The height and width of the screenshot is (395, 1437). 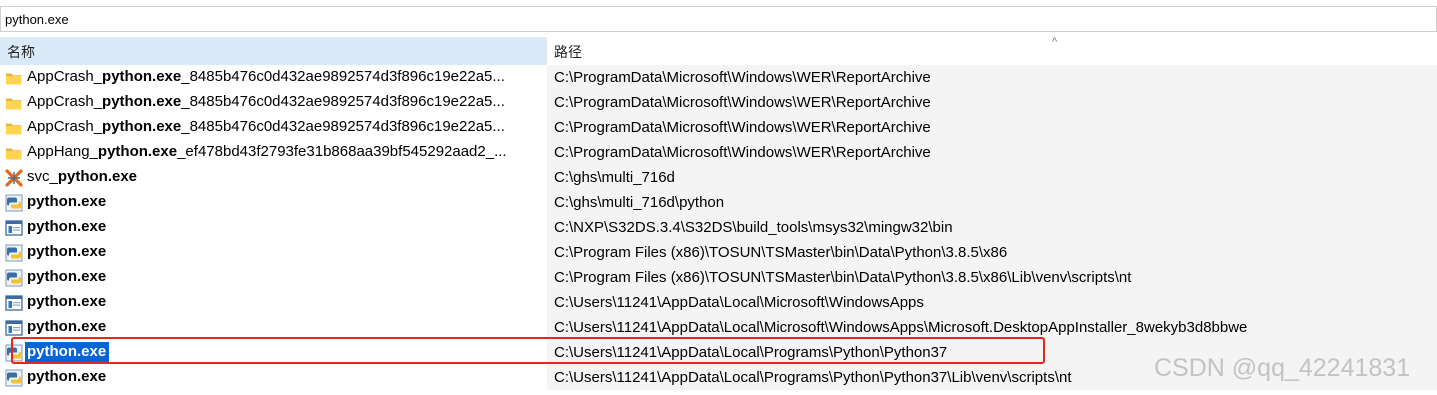 What do you see at coordinates (62, 151) in the screenshot?
I see `file-name-prefix: AppHang_` at bounding box center [62, 151].